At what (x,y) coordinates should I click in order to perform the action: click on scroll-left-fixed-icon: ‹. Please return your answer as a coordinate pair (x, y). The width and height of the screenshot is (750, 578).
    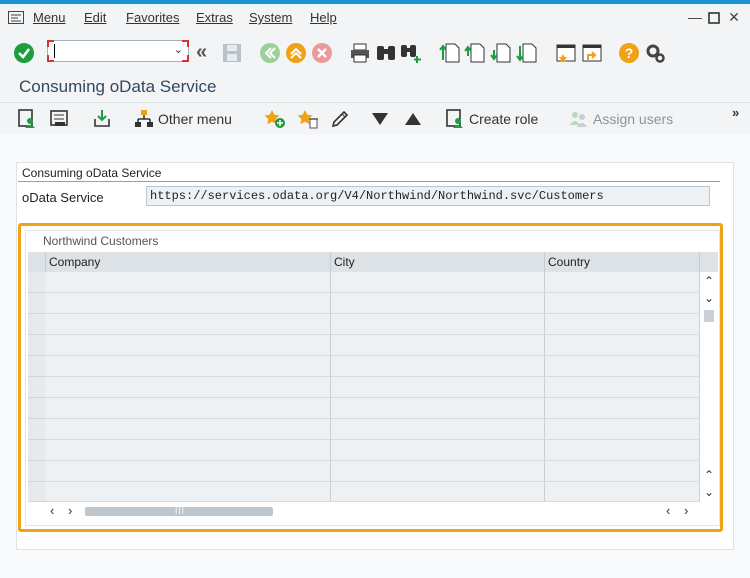
    Looking at the image, I should click on (668, 510).